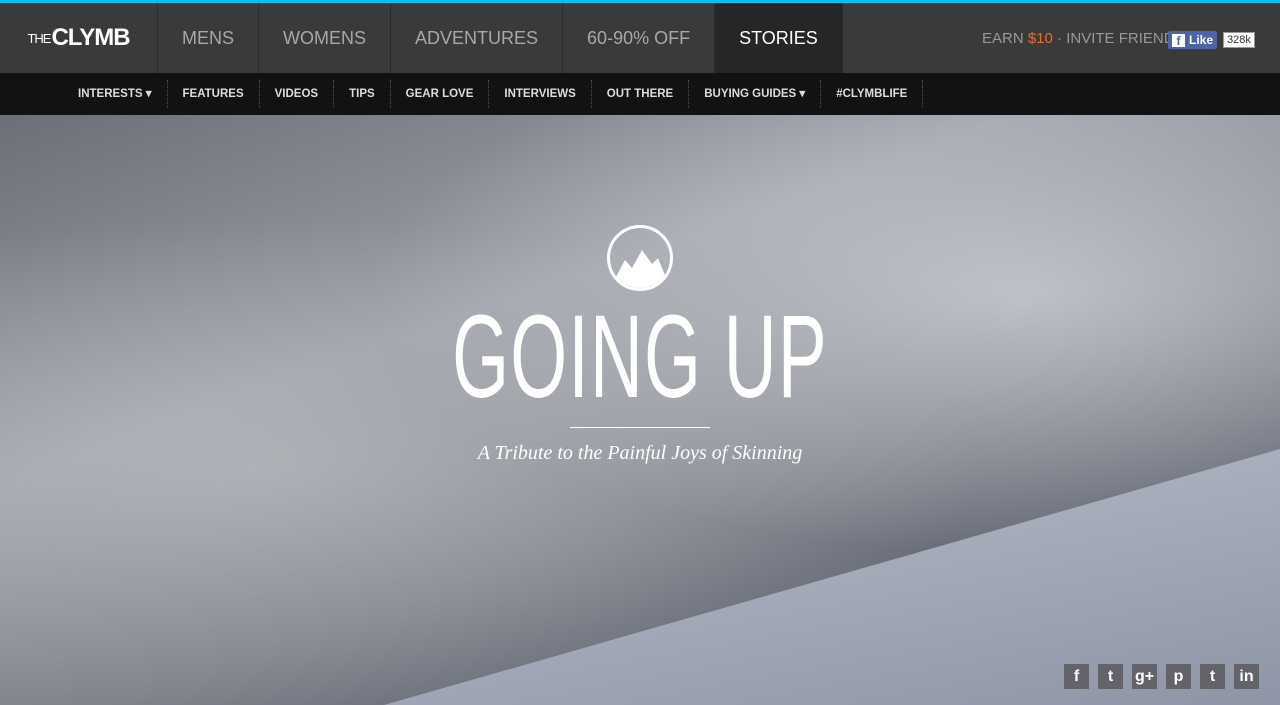 This screenshot has height=705, width=1280. Describe the element at coordinates (755, 94) in the screenshot. I see `subnav-buying-guides: BUYING GUIDES ▾` at that location.